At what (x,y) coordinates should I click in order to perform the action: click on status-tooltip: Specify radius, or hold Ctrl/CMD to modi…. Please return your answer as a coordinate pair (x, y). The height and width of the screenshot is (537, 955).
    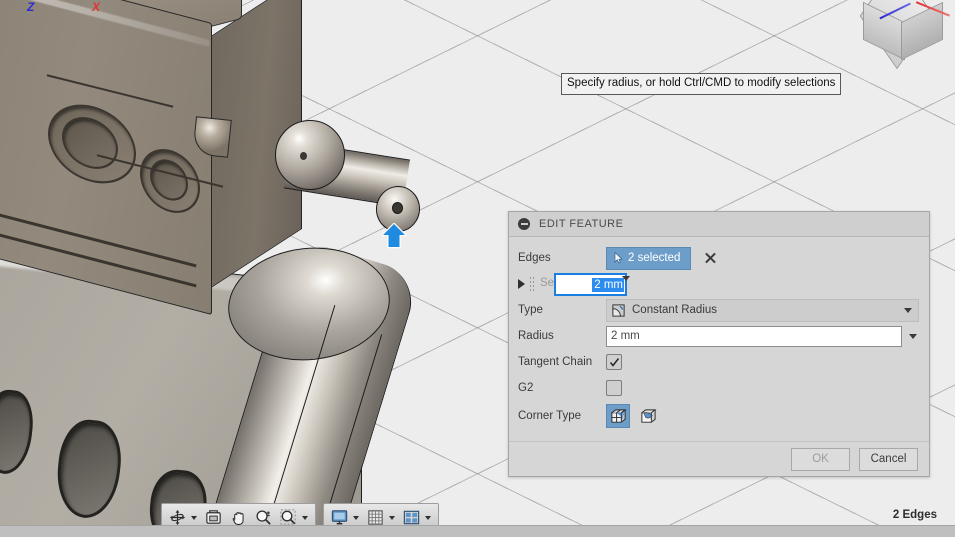
    Looking at the image, I should click on (701, 84).